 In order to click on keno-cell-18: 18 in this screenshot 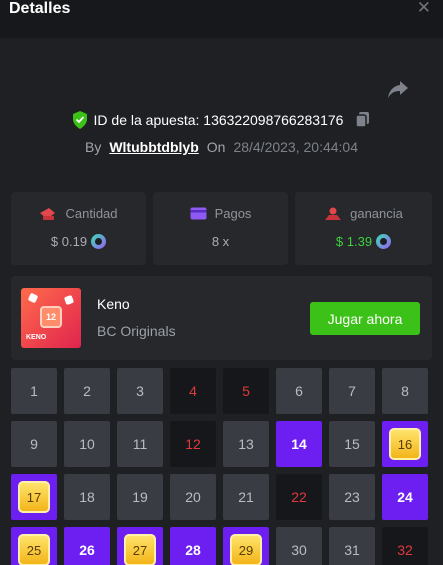, I will do `click(87, 497)`.